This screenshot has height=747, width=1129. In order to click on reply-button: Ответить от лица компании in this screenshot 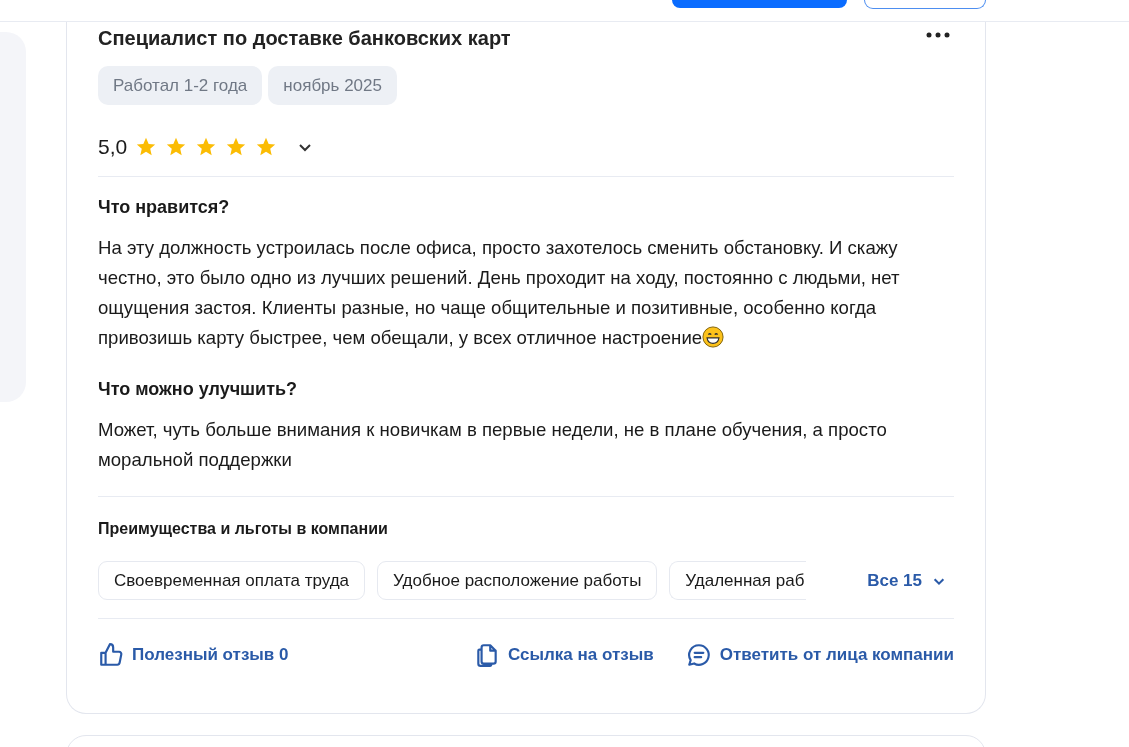, I will do `click(819, 655)`.